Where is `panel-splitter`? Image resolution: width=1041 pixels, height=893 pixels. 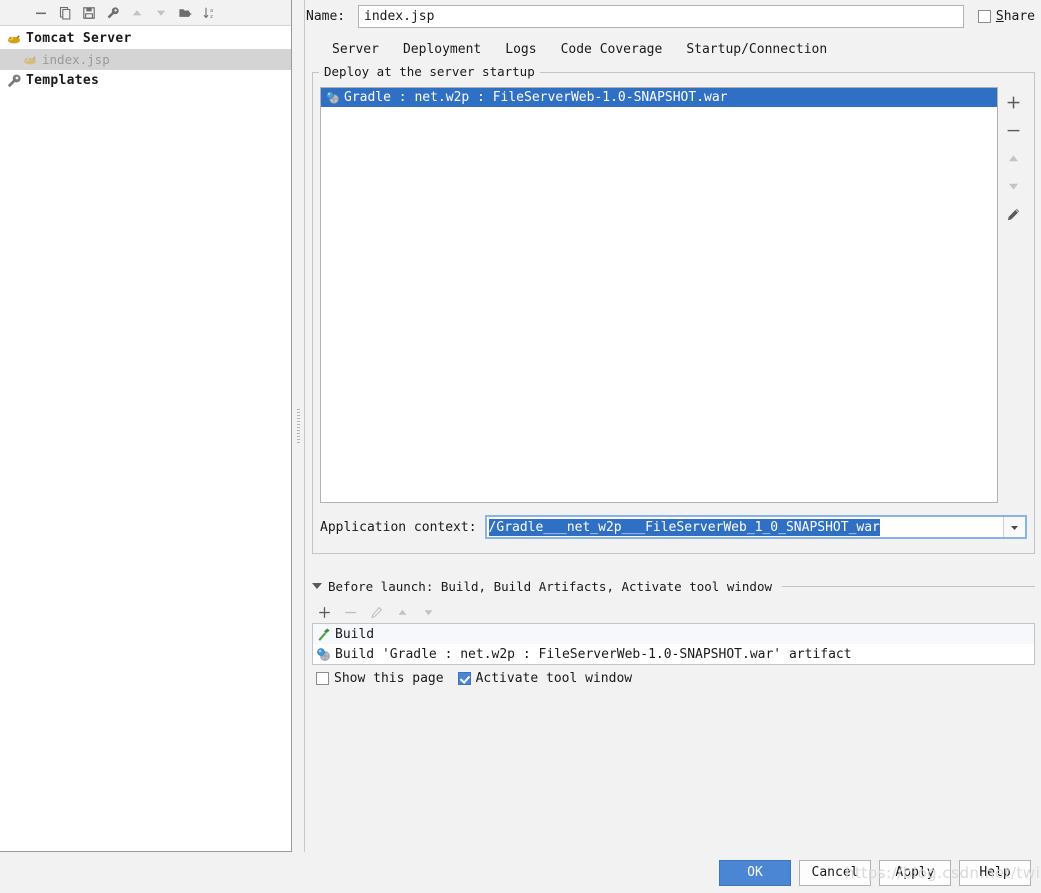 panel-splitter is located at coordinates (298, 426).